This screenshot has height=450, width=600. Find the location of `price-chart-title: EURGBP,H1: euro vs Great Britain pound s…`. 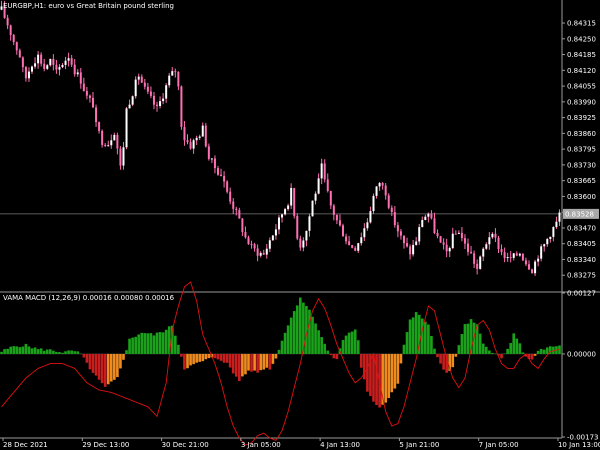

price-chart-title: EURGBP,H1: euro vs Great Britain pound s… is located at coordinates (88, 6).